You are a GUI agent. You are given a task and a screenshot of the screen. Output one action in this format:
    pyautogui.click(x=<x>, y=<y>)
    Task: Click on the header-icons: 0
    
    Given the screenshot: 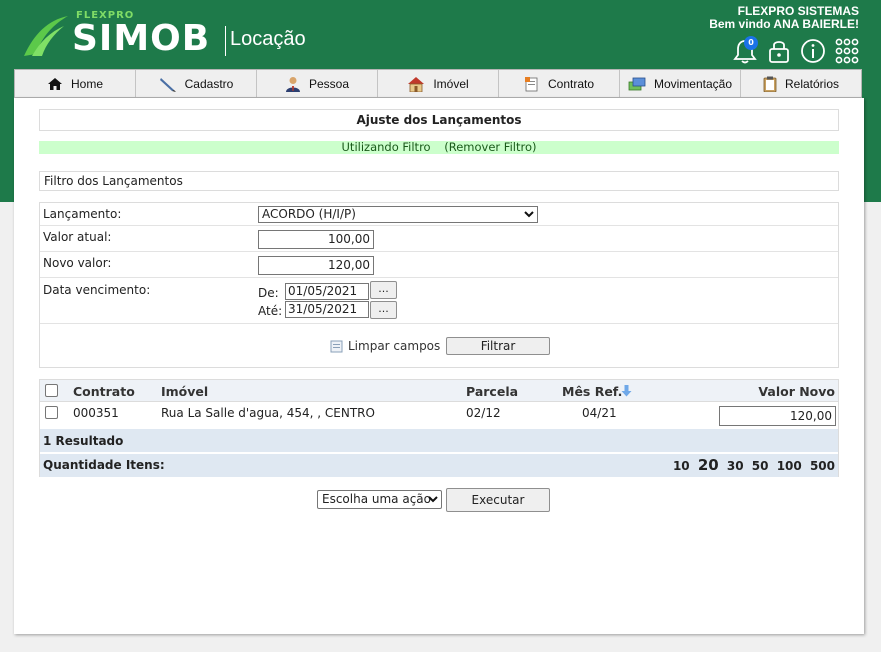 What is the action you would take?
    pyautogui.click(x=796, y=50)
    